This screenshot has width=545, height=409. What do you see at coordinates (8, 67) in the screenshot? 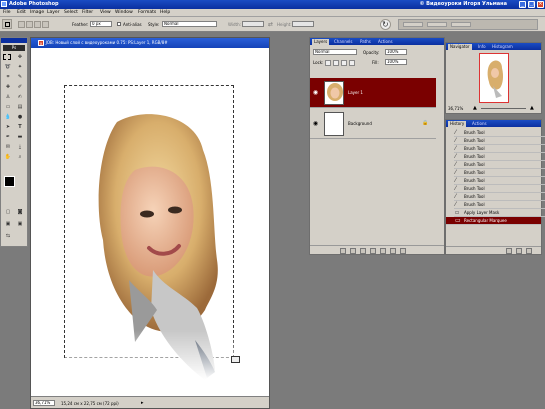
I see `lasso-tool-icon: ➰` at bounding box center [8, 67].